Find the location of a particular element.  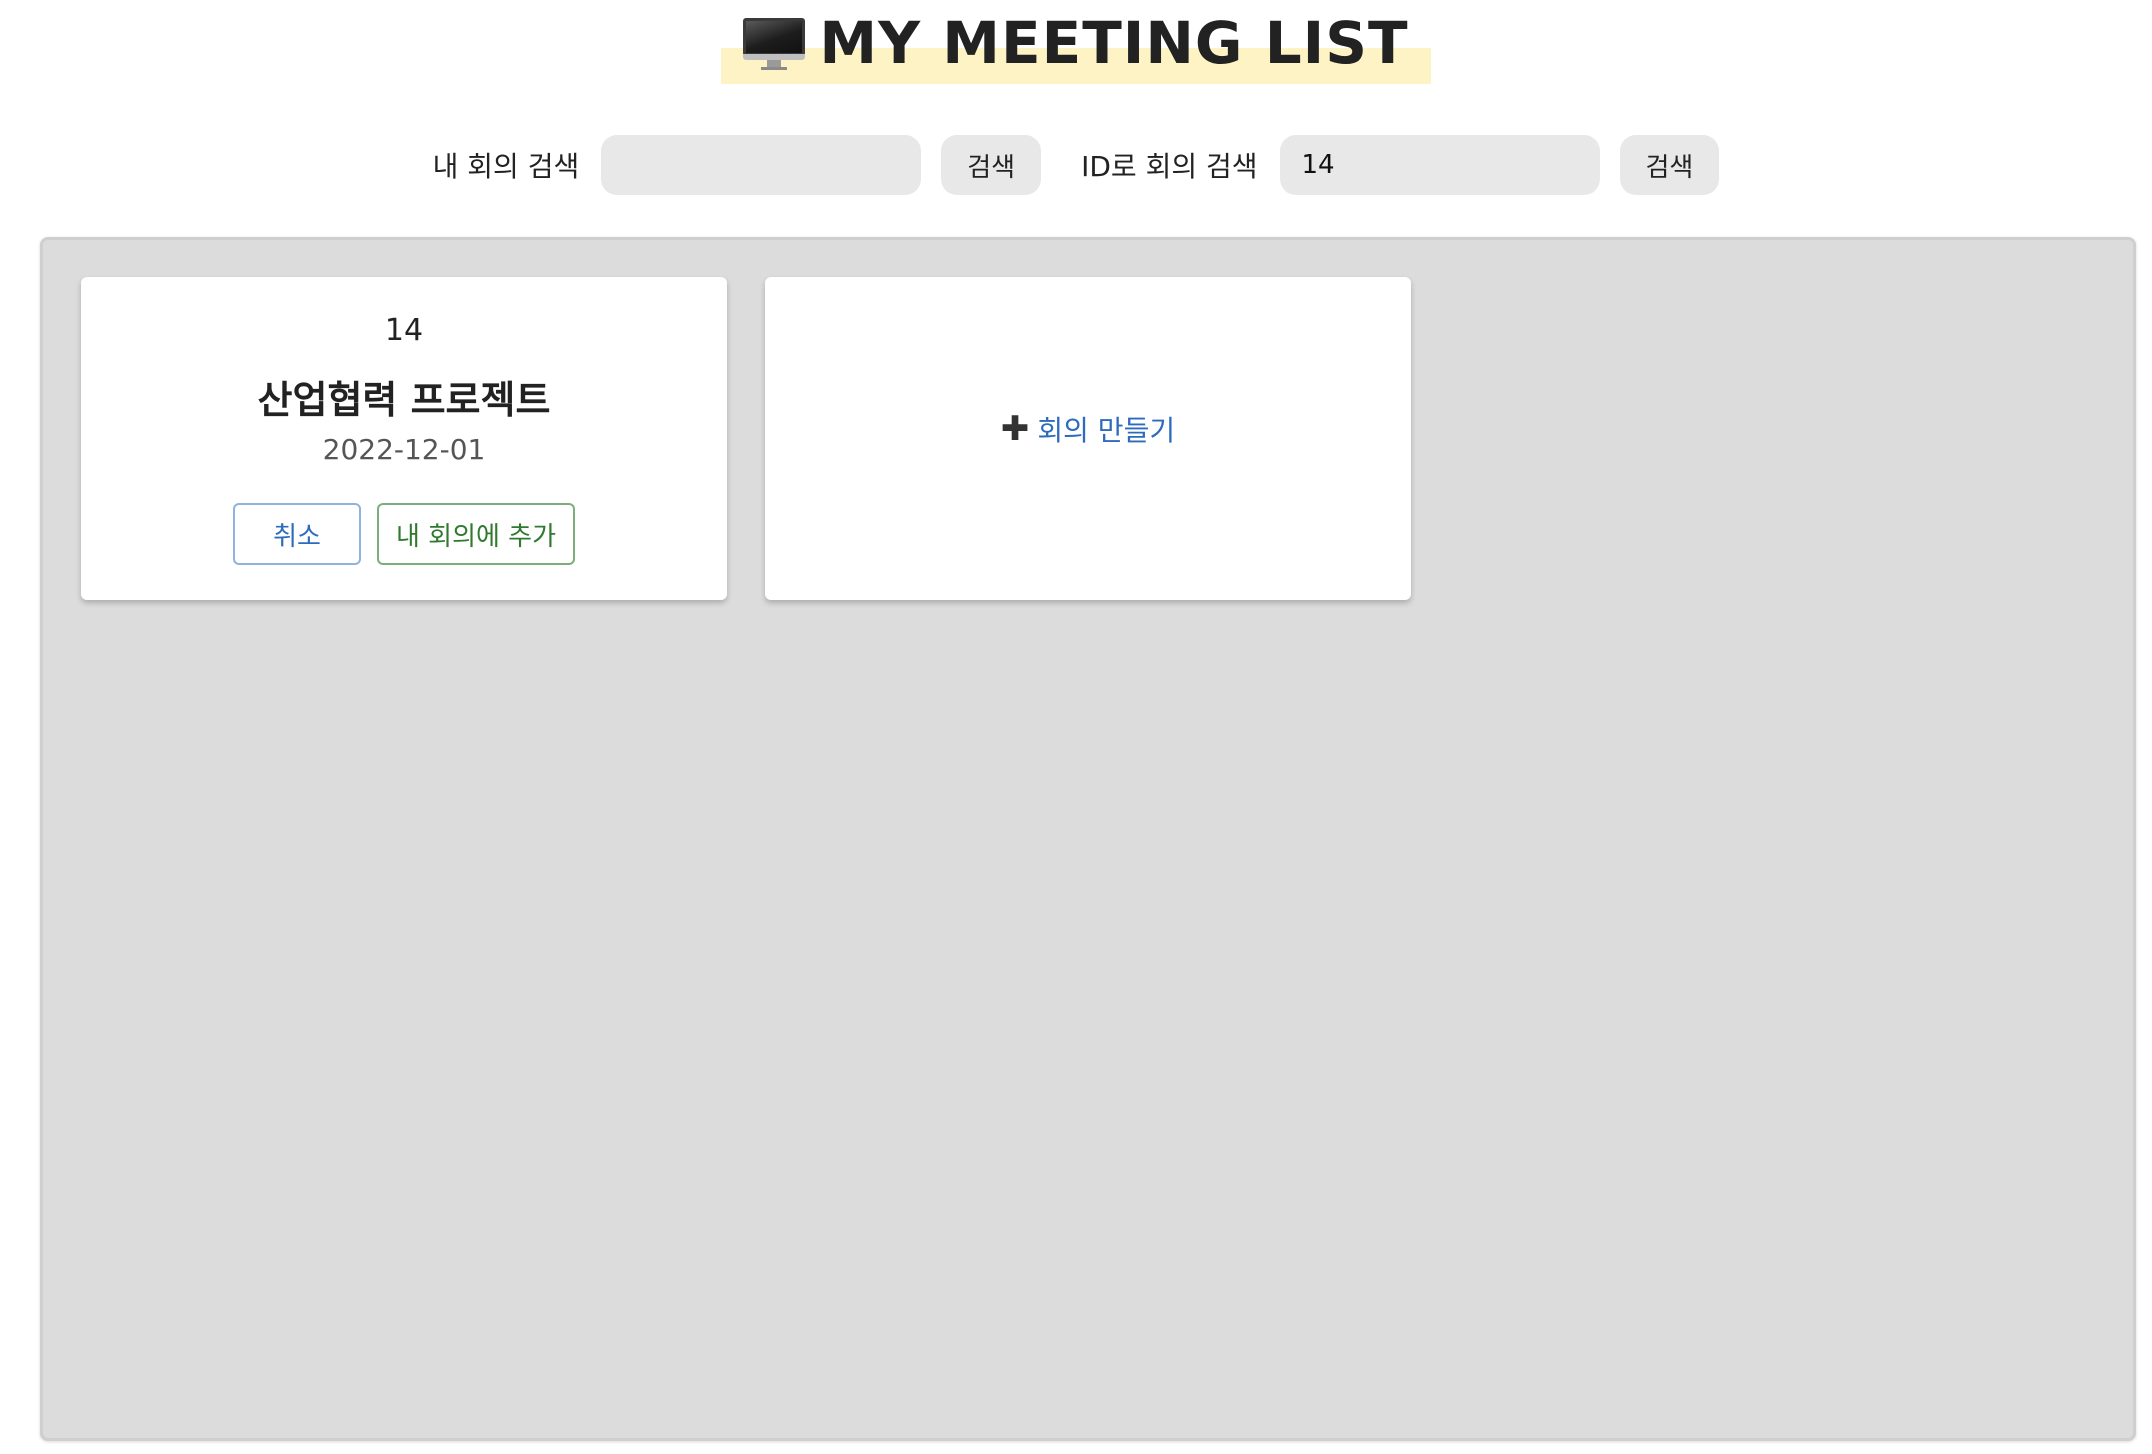

page-title: MY MEETING LIST is located at coordinates (1114, 43).